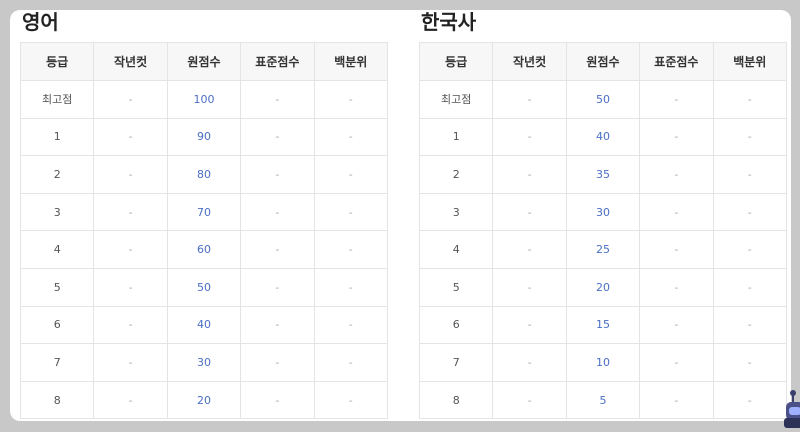  I want to click on cell-grade: 4, so click(57, 249).